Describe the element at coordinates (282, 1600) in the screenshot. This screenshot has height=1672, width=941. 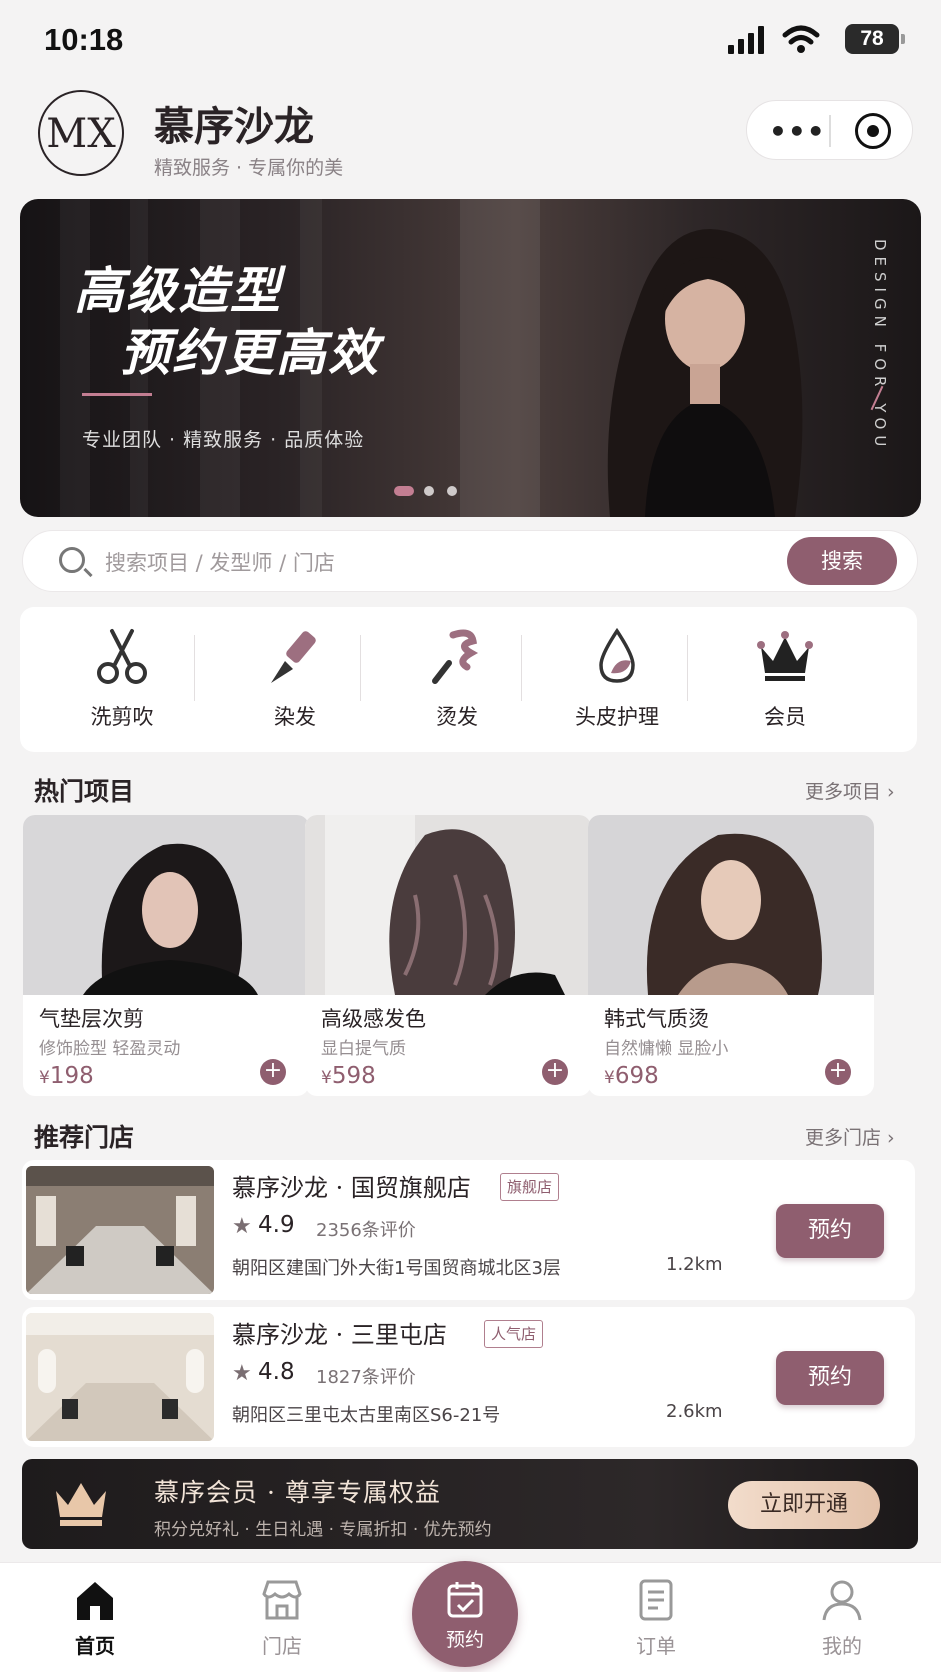
I see `store-icon` at that location.